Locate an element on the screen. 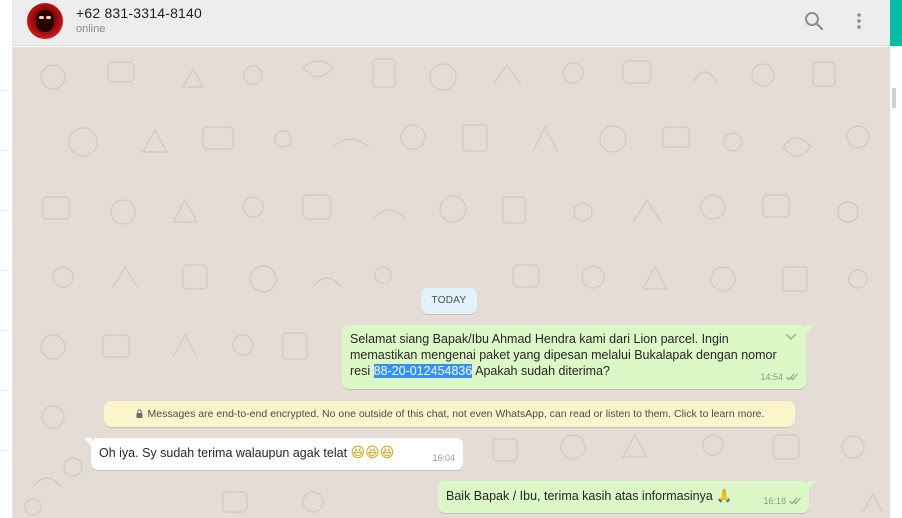  accent-bar is located at coordinates (896, 23).